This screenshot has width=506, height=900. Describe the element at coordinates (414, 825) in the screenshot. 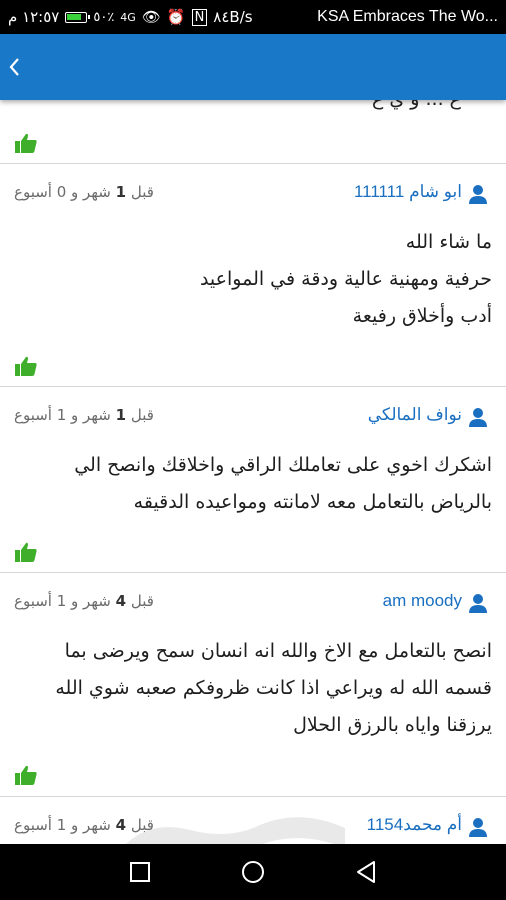

I see `user-name: أم محمد1154` at that location.